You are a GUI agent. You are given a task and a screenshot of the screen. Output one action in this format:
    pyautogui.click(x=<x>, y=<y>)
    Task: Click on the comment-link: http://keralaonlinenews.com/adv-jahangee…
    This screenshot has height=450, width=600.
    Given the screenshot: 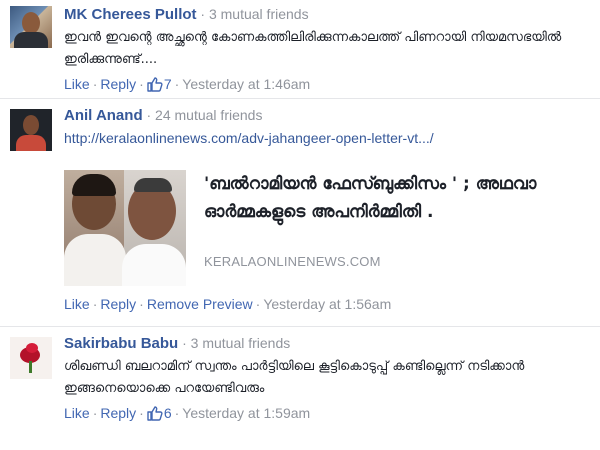 What is the action you would take?
    pyautogui.click(x=327, y=138)
    